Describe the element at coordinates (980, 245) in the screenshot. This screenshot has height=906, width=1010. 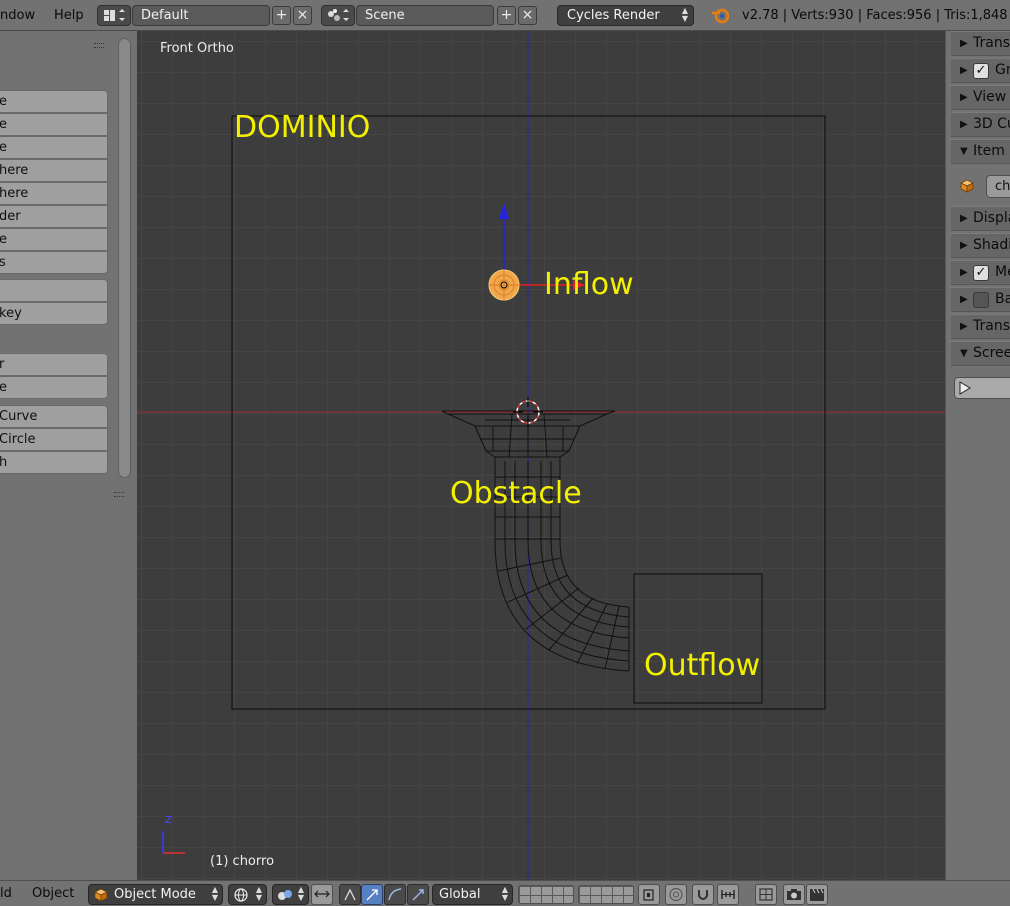
I see `panel-shading: ▶ Shadi` at that location.